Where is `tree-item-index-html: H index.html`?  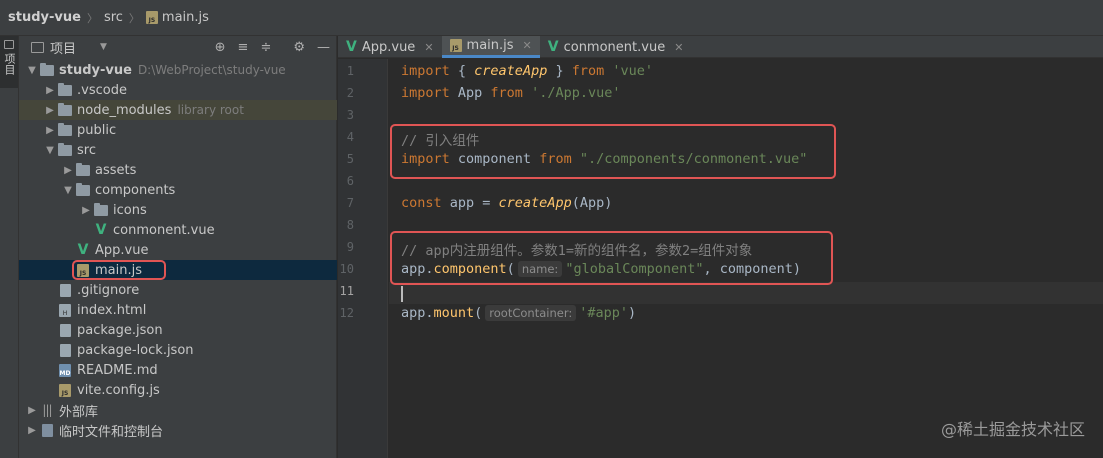
tree-item-index-html: H index.html is located at coordinates (178, 310).